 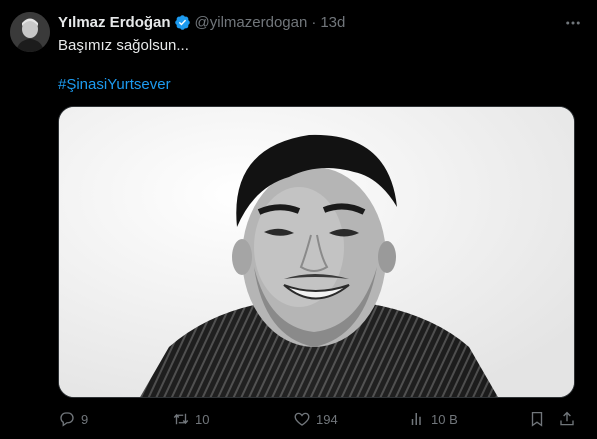 I want to click on reply-button: 9, so click(x=73, y=419).